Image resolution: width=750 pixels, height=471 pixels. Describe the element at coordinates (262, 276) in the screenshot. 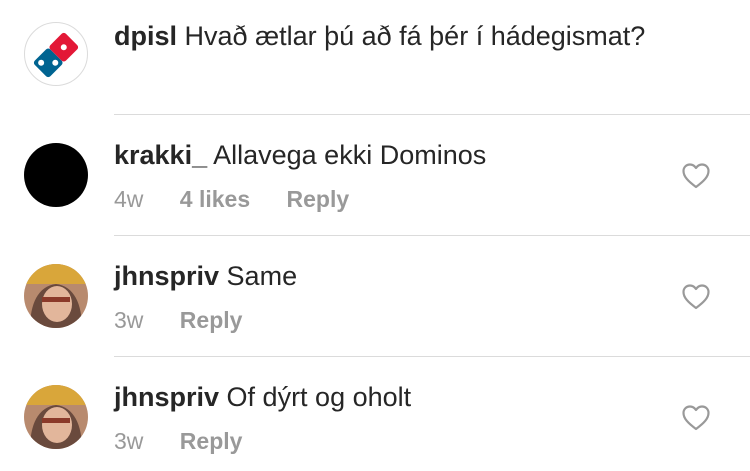

I see `comment-text: Same` at that location.